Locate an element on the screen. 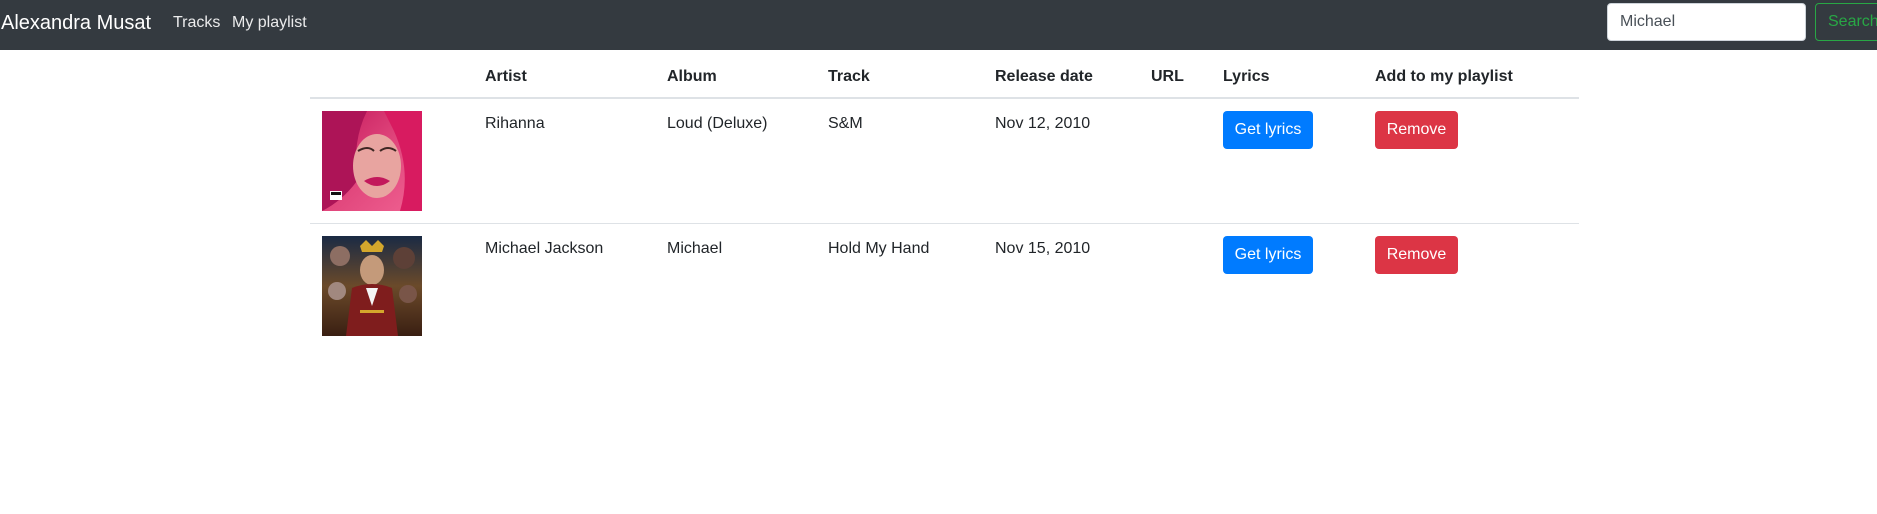  header-lyrics: Lyrics is located at coordinates (1246, 76).